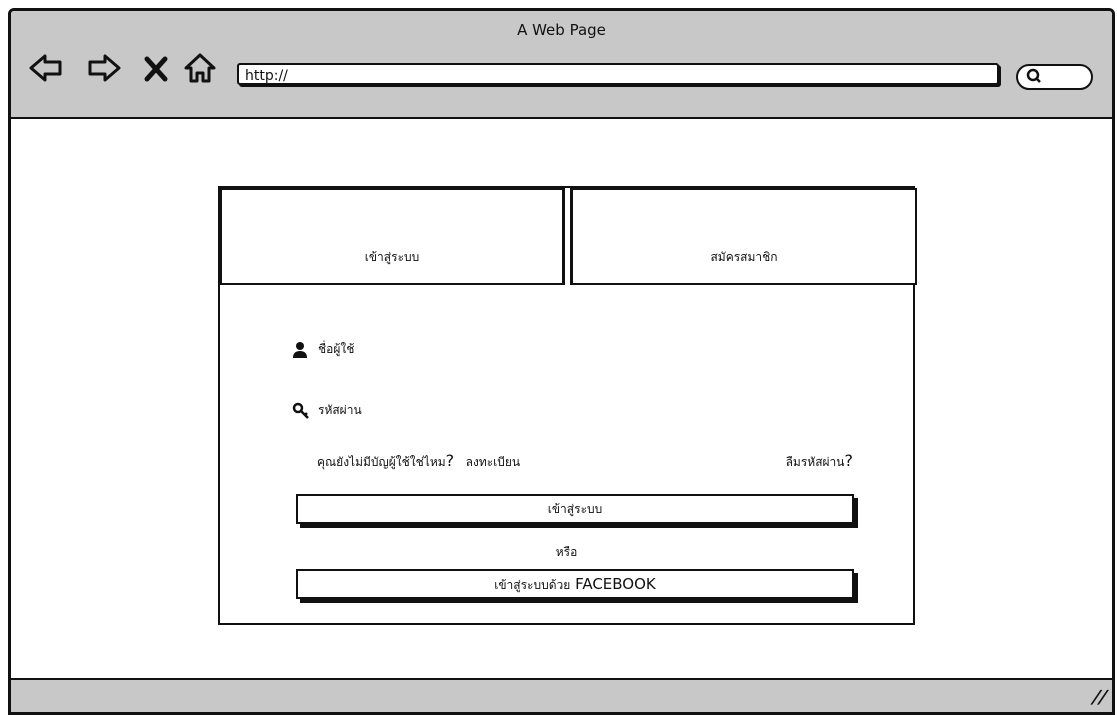 This screenshot has height=715, width=1117. Describe the element at coordinates (615, 584) in the screenshot. I see `facebook-button-brand: FACEBOOK` at that location.